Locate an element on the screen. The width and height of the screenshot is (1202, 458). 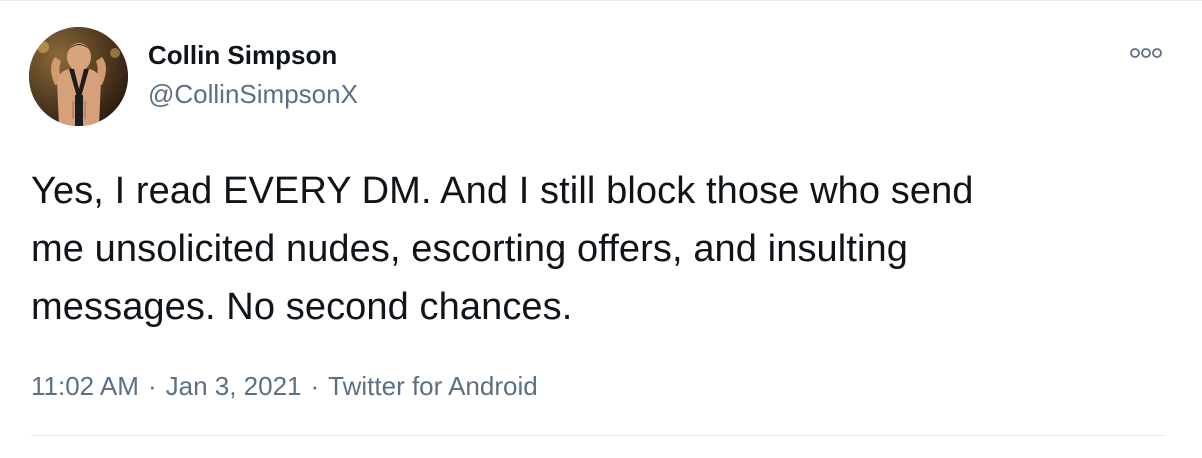
divider is located at coordinates (598, 435).